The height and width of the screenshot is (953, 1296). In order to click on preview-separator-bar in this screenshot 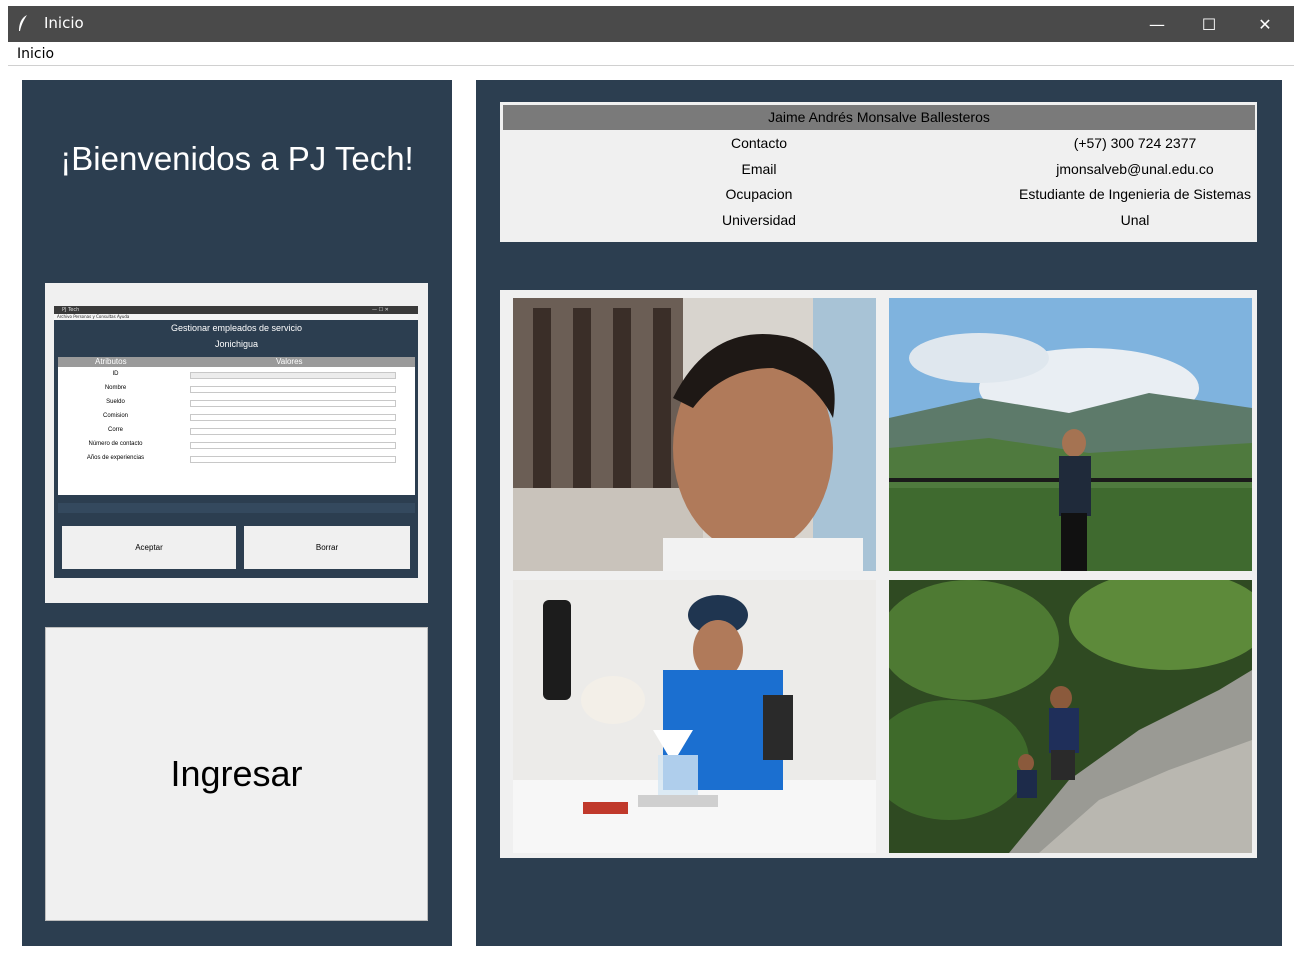, I will do `click(236, 508)`.